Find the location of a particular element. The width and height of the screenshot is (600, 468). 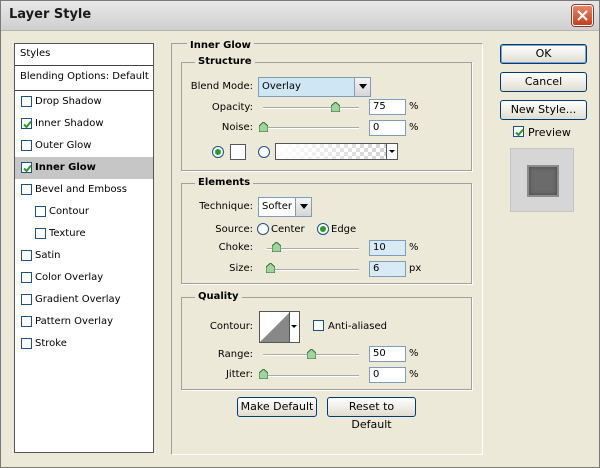

style-item-label: Inner Glow is located at coordinates (65, 167).